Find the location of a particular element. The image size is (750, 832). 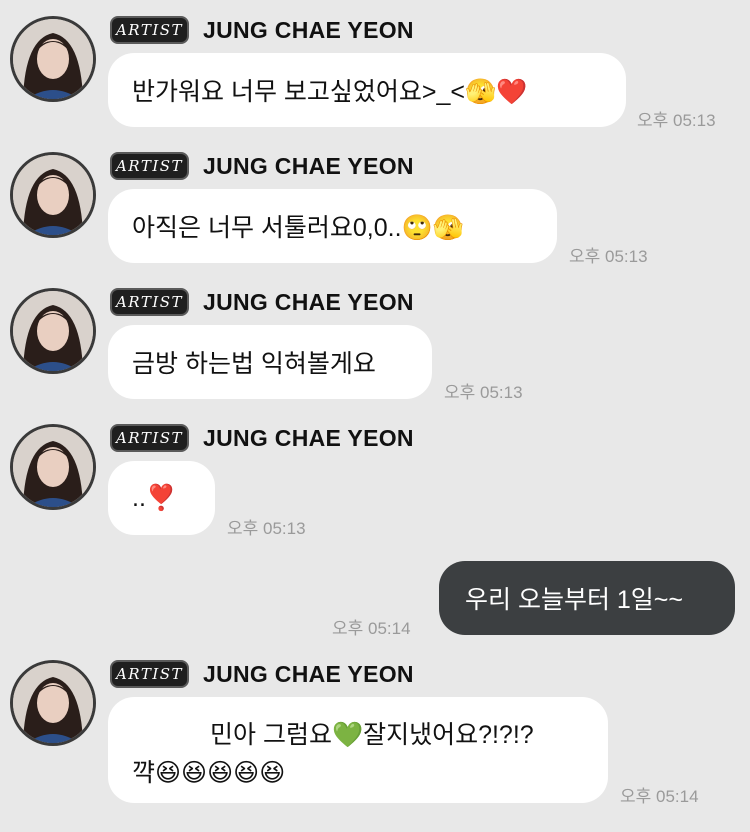

my-message-bubble: 우리 오늘부터 1일~~ is located at coordinates (587, 598).